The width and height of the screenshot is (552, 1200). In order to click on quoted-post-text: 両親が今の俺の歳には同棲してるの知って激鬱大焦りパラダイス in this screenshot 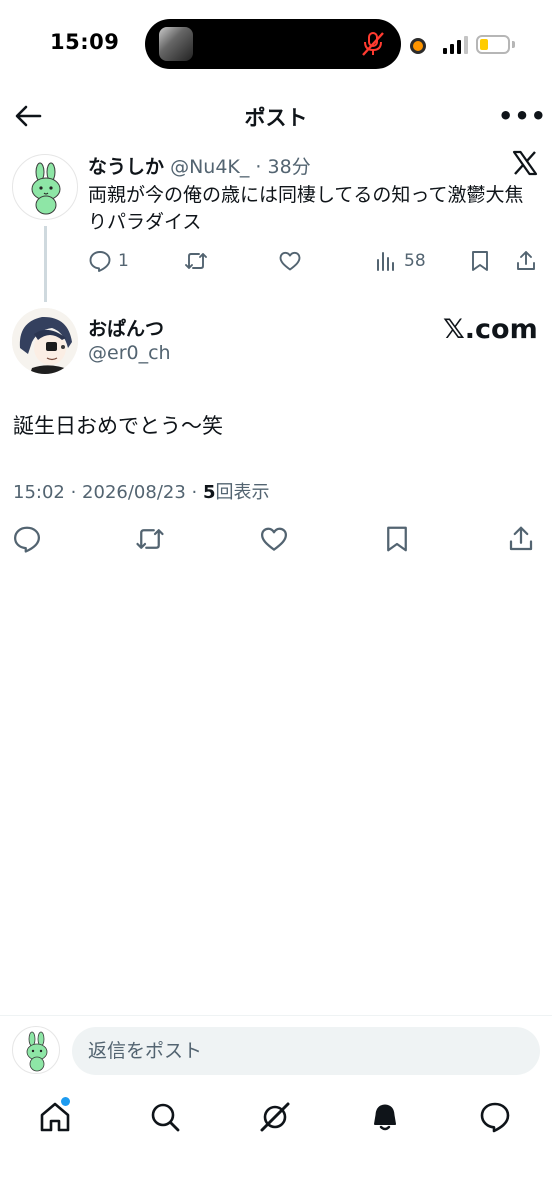, I will do `click(306, 208)`.